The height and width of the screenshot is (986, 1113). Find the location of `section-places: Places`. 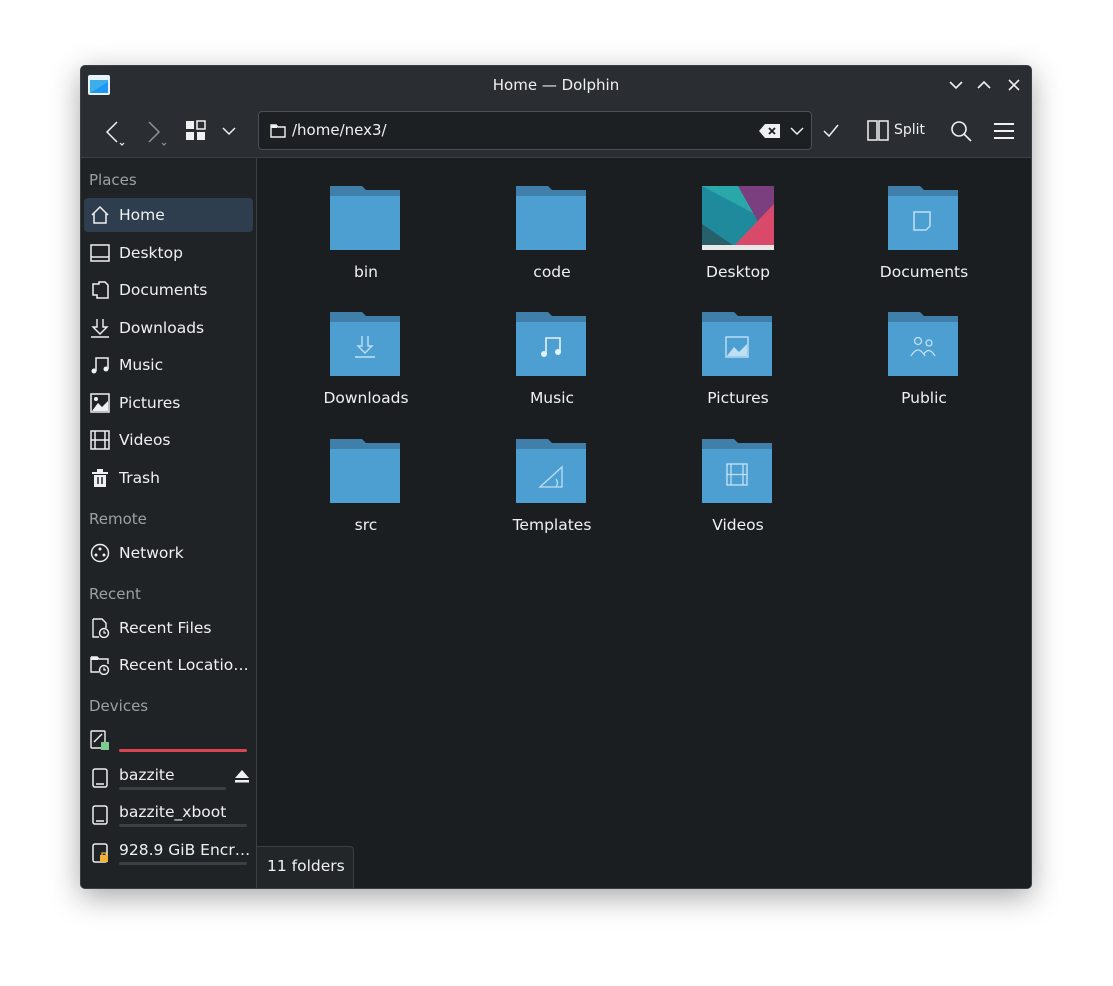

section-places: Places is located at coordinates (113, 180).